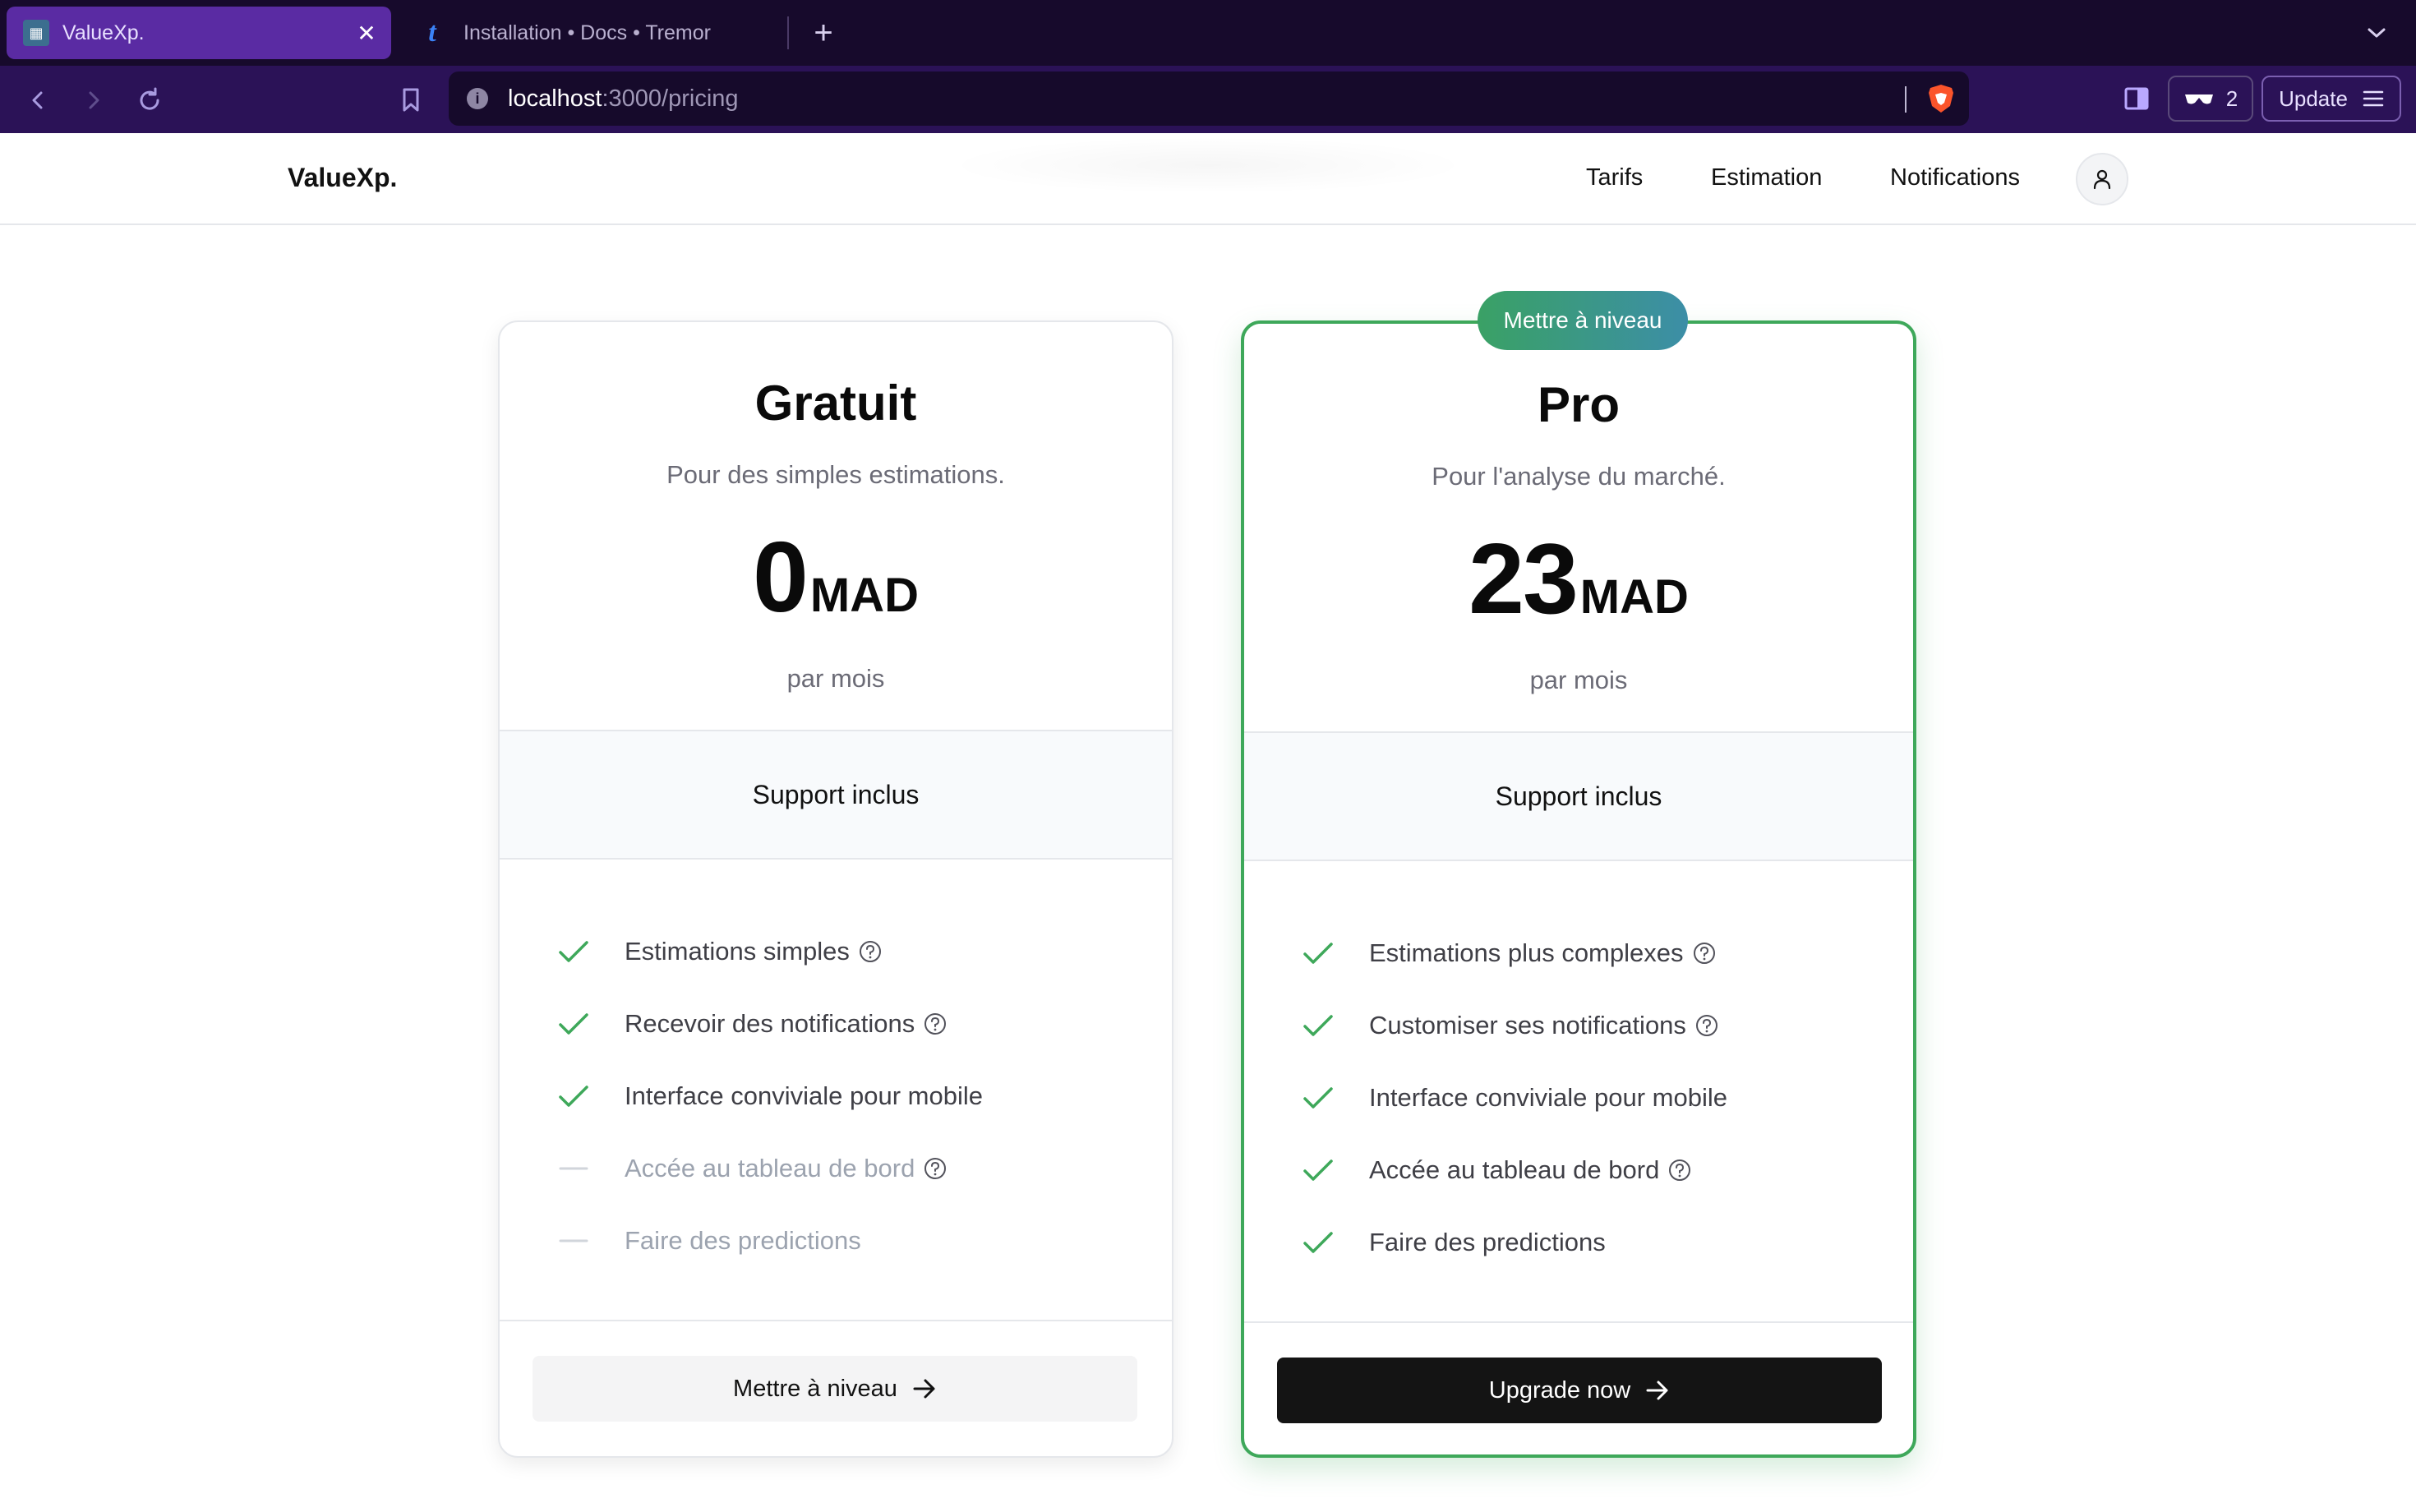  I want to click on upgrade-badge: Mettre à niveau, so click(1583, 320).